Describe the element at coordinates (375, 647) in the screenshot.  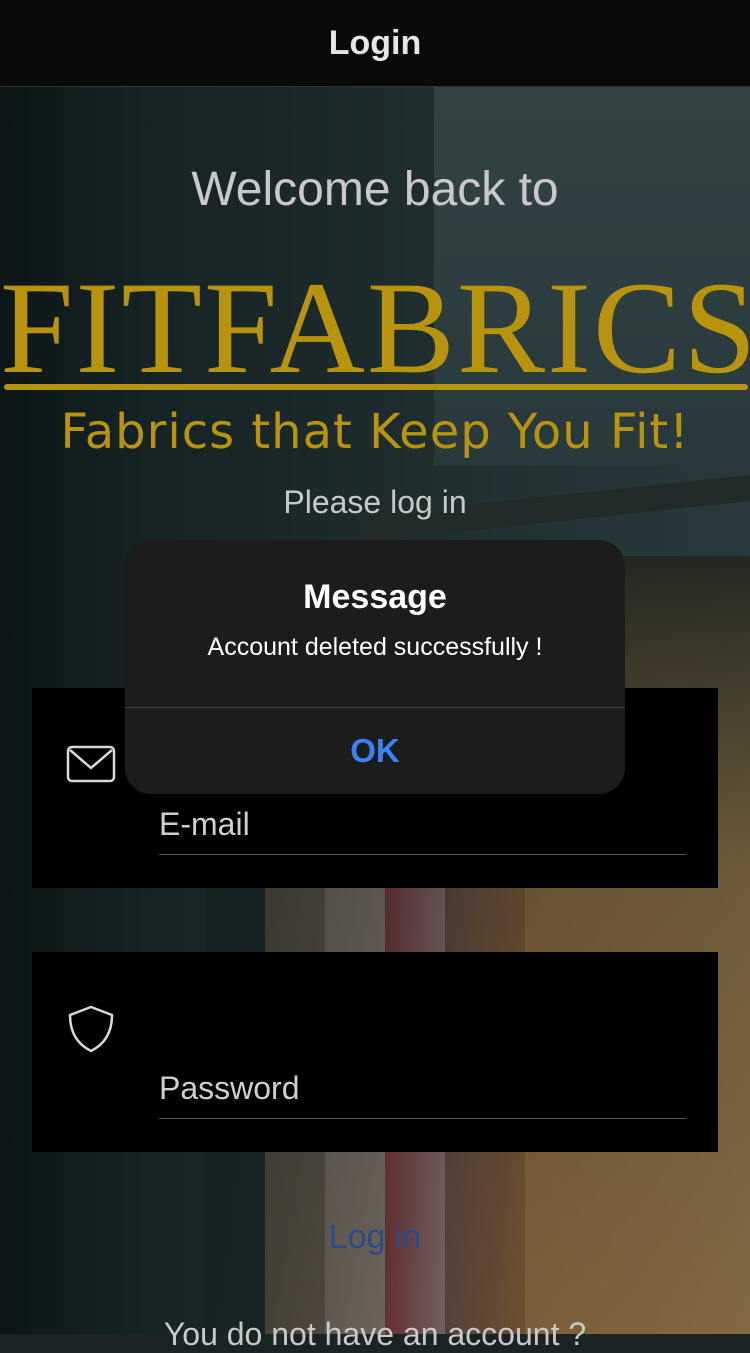
I see `alert-message: Account deleted successfully !` at that location.